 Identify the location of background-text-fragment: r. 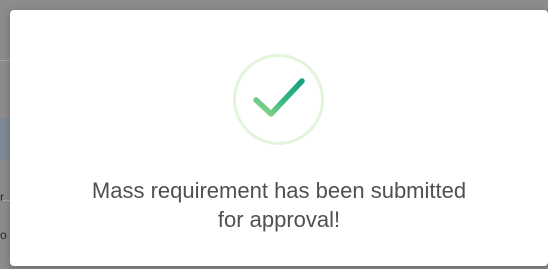
(2, 197).